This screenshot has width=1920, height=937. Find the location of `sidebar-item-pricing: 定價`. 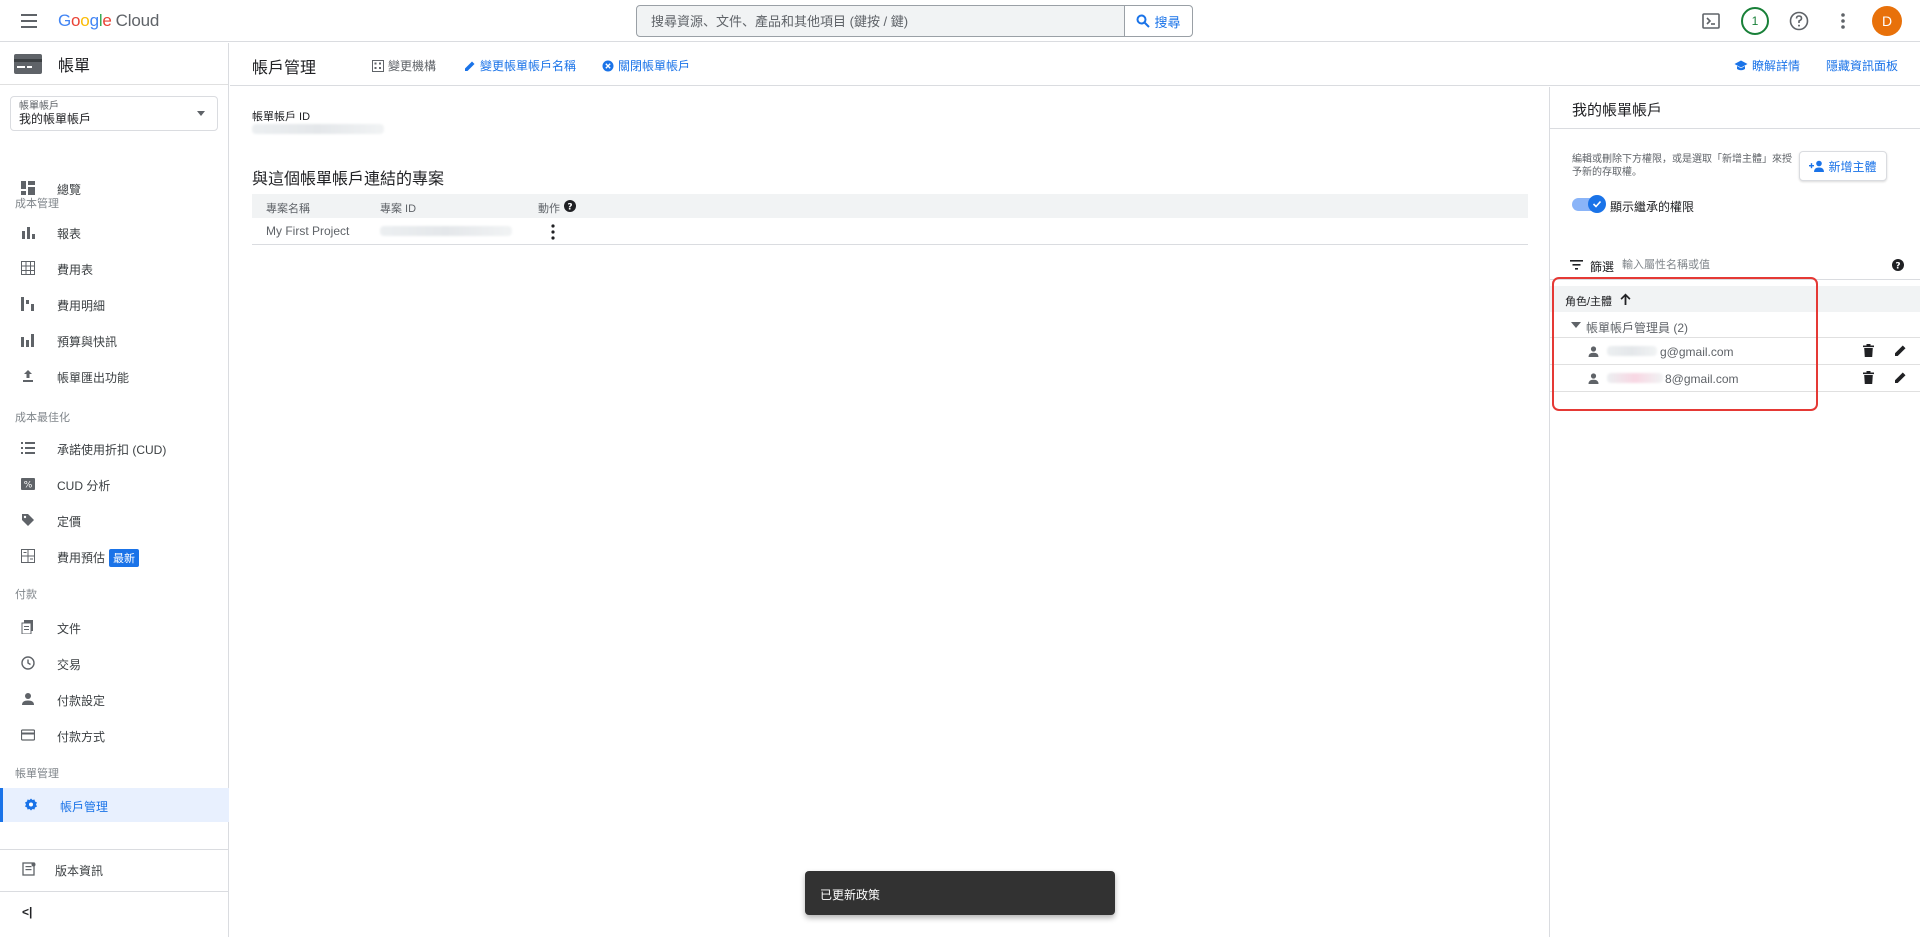

sidebar-item-pricing: 定價 is located at coordinates (114, 520).